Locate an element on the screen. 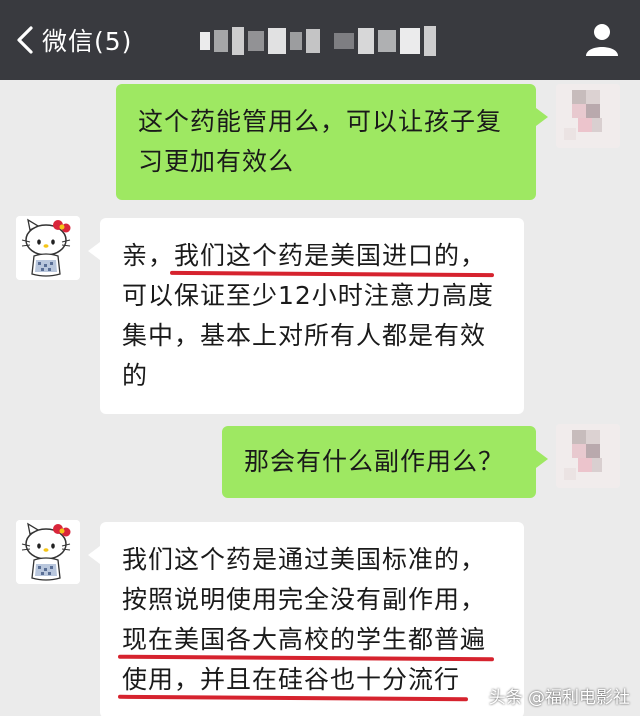  chat-info-button is located at coordinates (602, 40).